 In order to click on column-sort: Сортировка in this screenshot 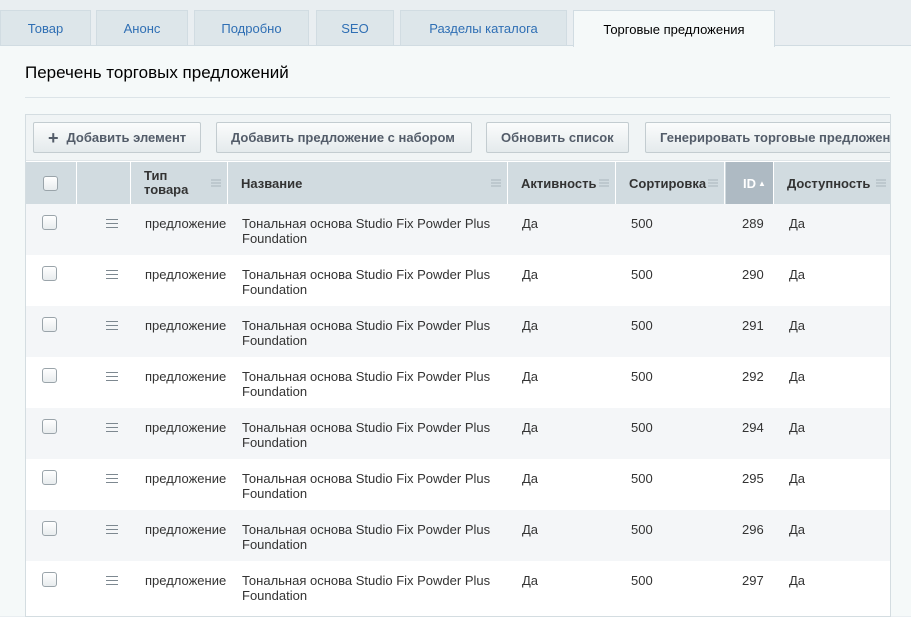, I will do `click(670, 183)`.